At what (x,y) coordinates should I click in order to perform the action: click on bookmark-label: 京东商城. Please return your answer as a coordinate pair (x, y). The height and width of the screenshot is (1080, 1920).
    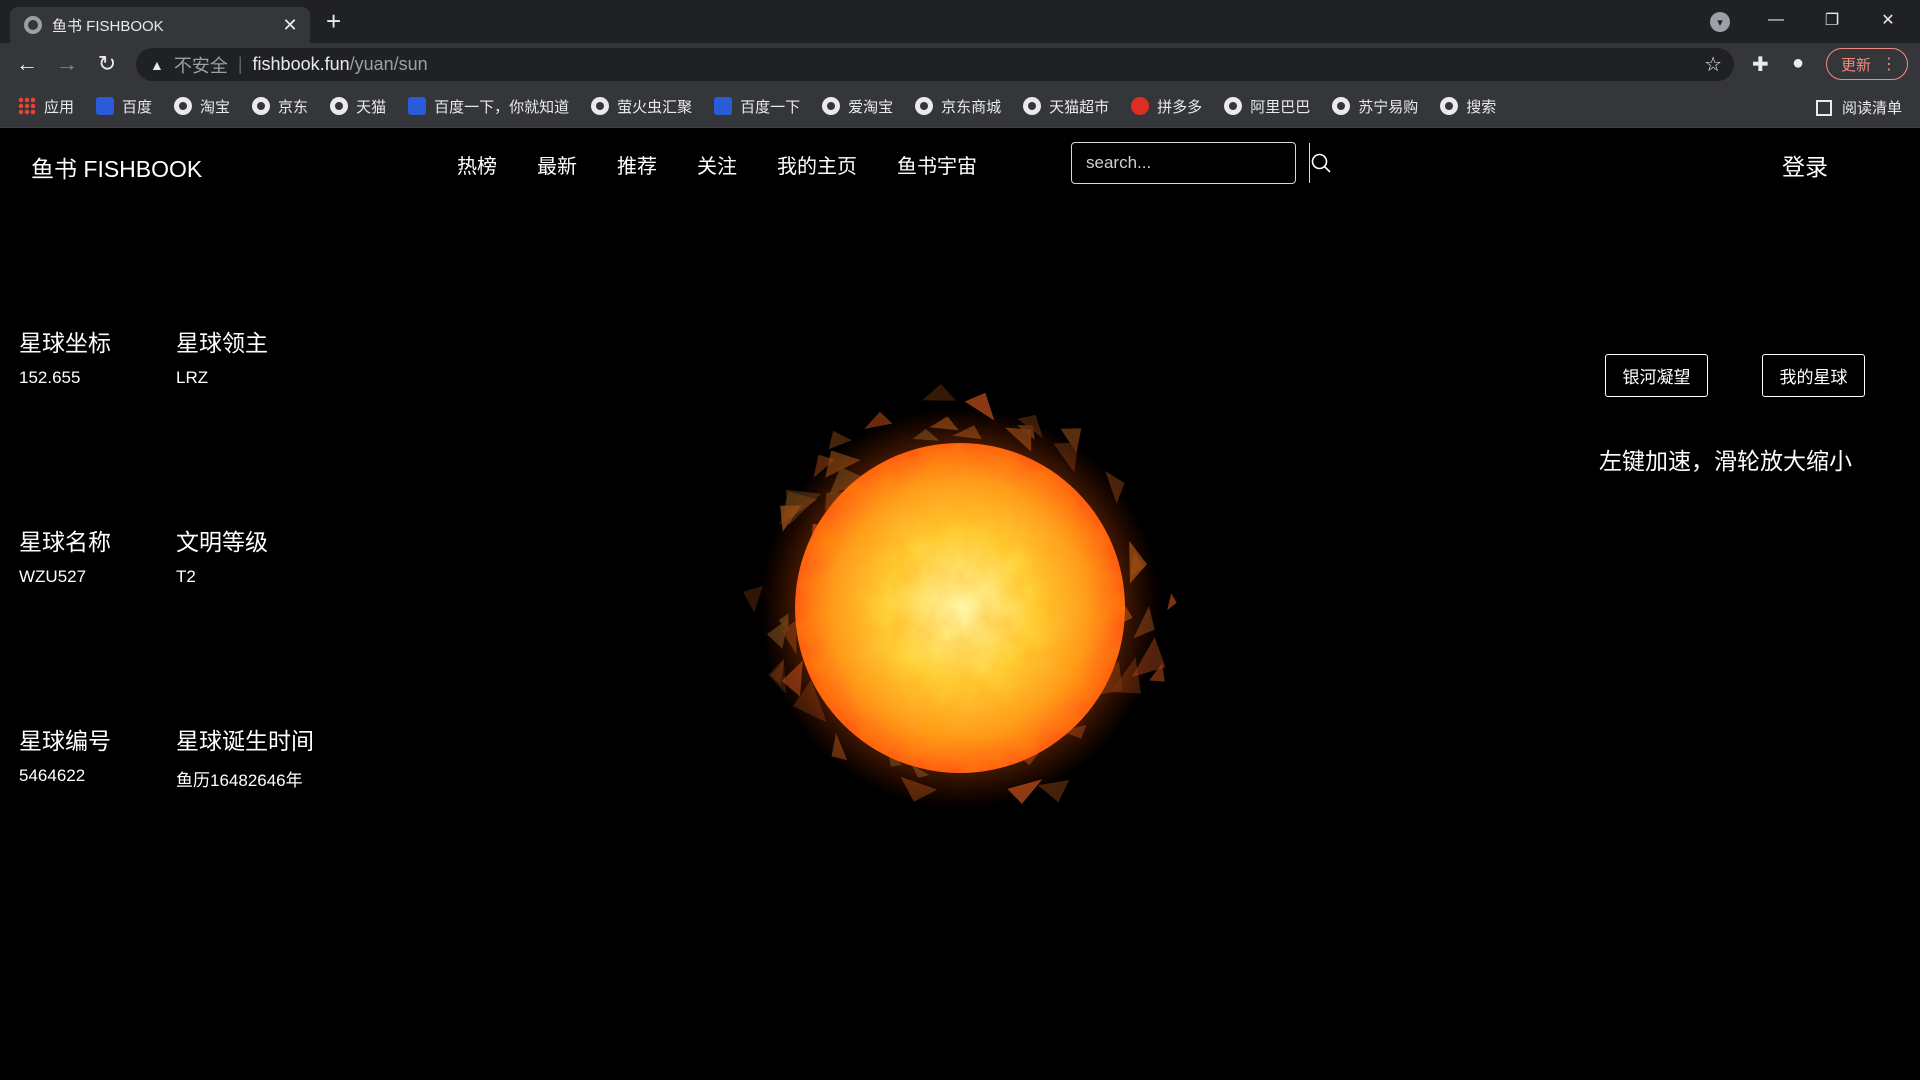
    Looking at the image, I should click on (971, 107).